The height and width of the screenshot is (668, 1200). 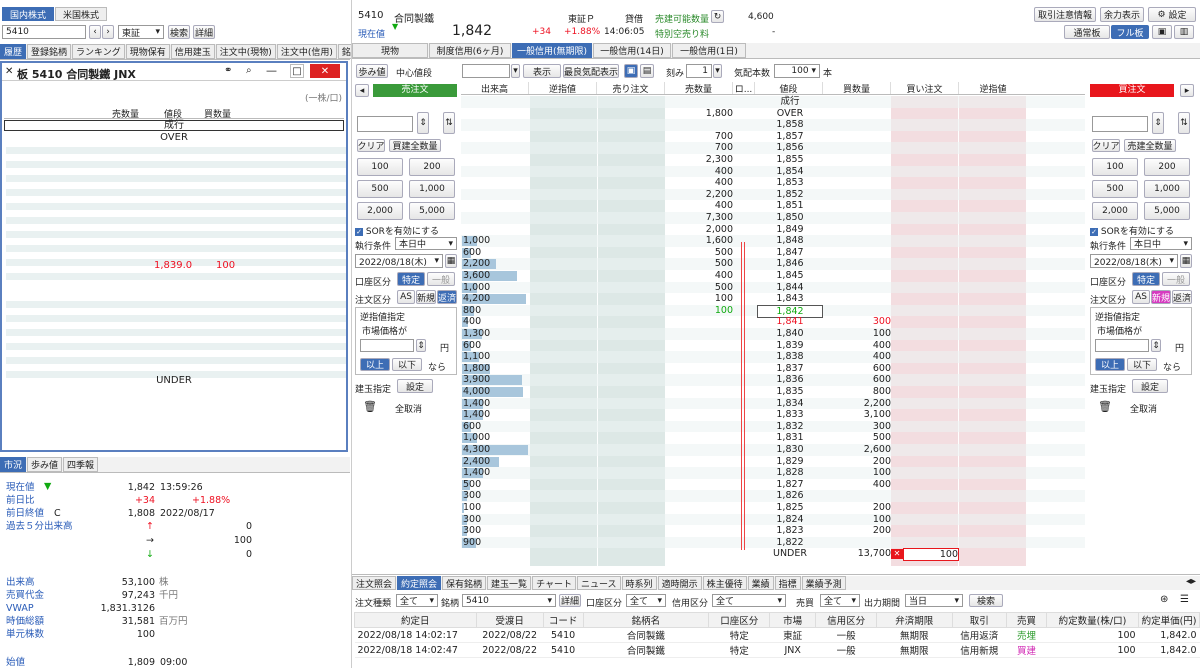 I want to click on next-arrow-icon: ›, so click(x=108, y=32).